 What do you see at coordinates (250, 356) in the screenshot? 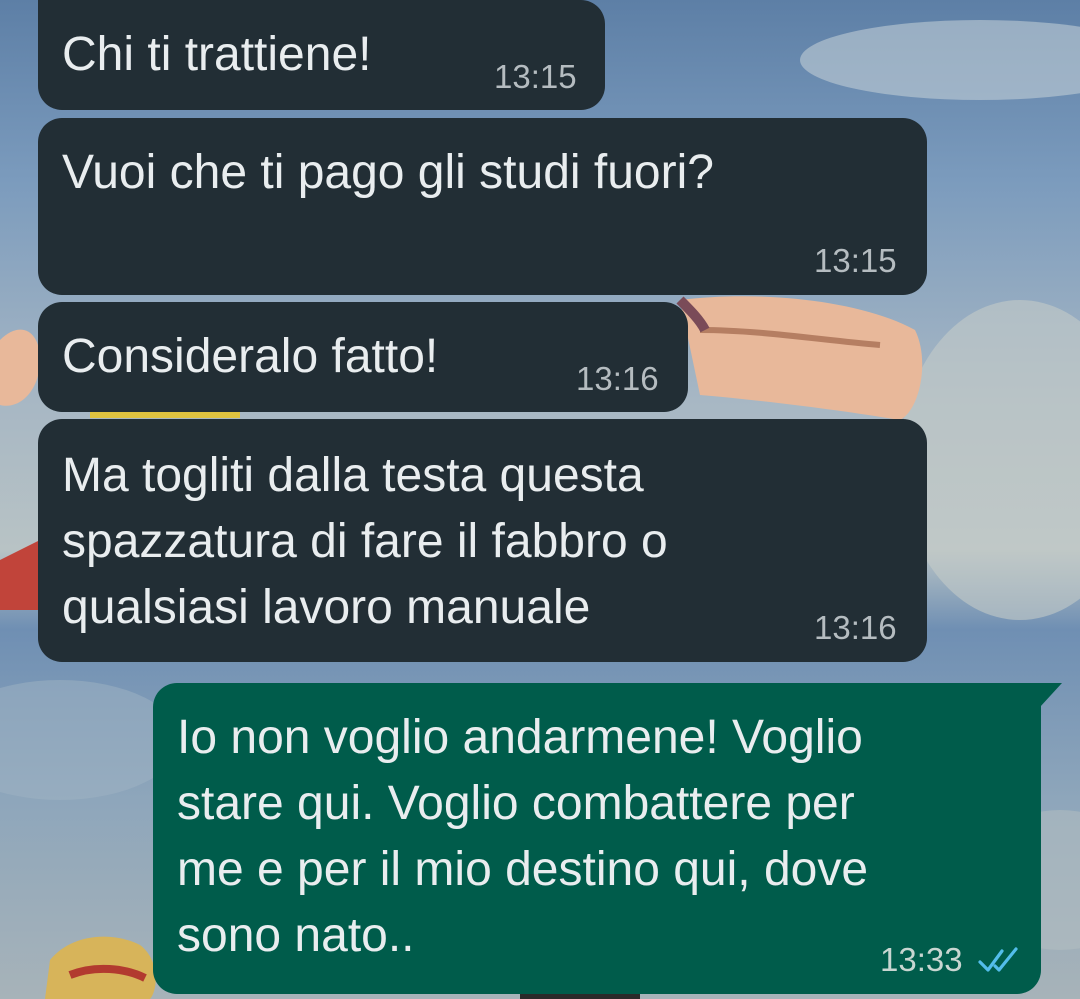
I see `message-text: Consideralo fatto!` at bounding box center [250, 356].